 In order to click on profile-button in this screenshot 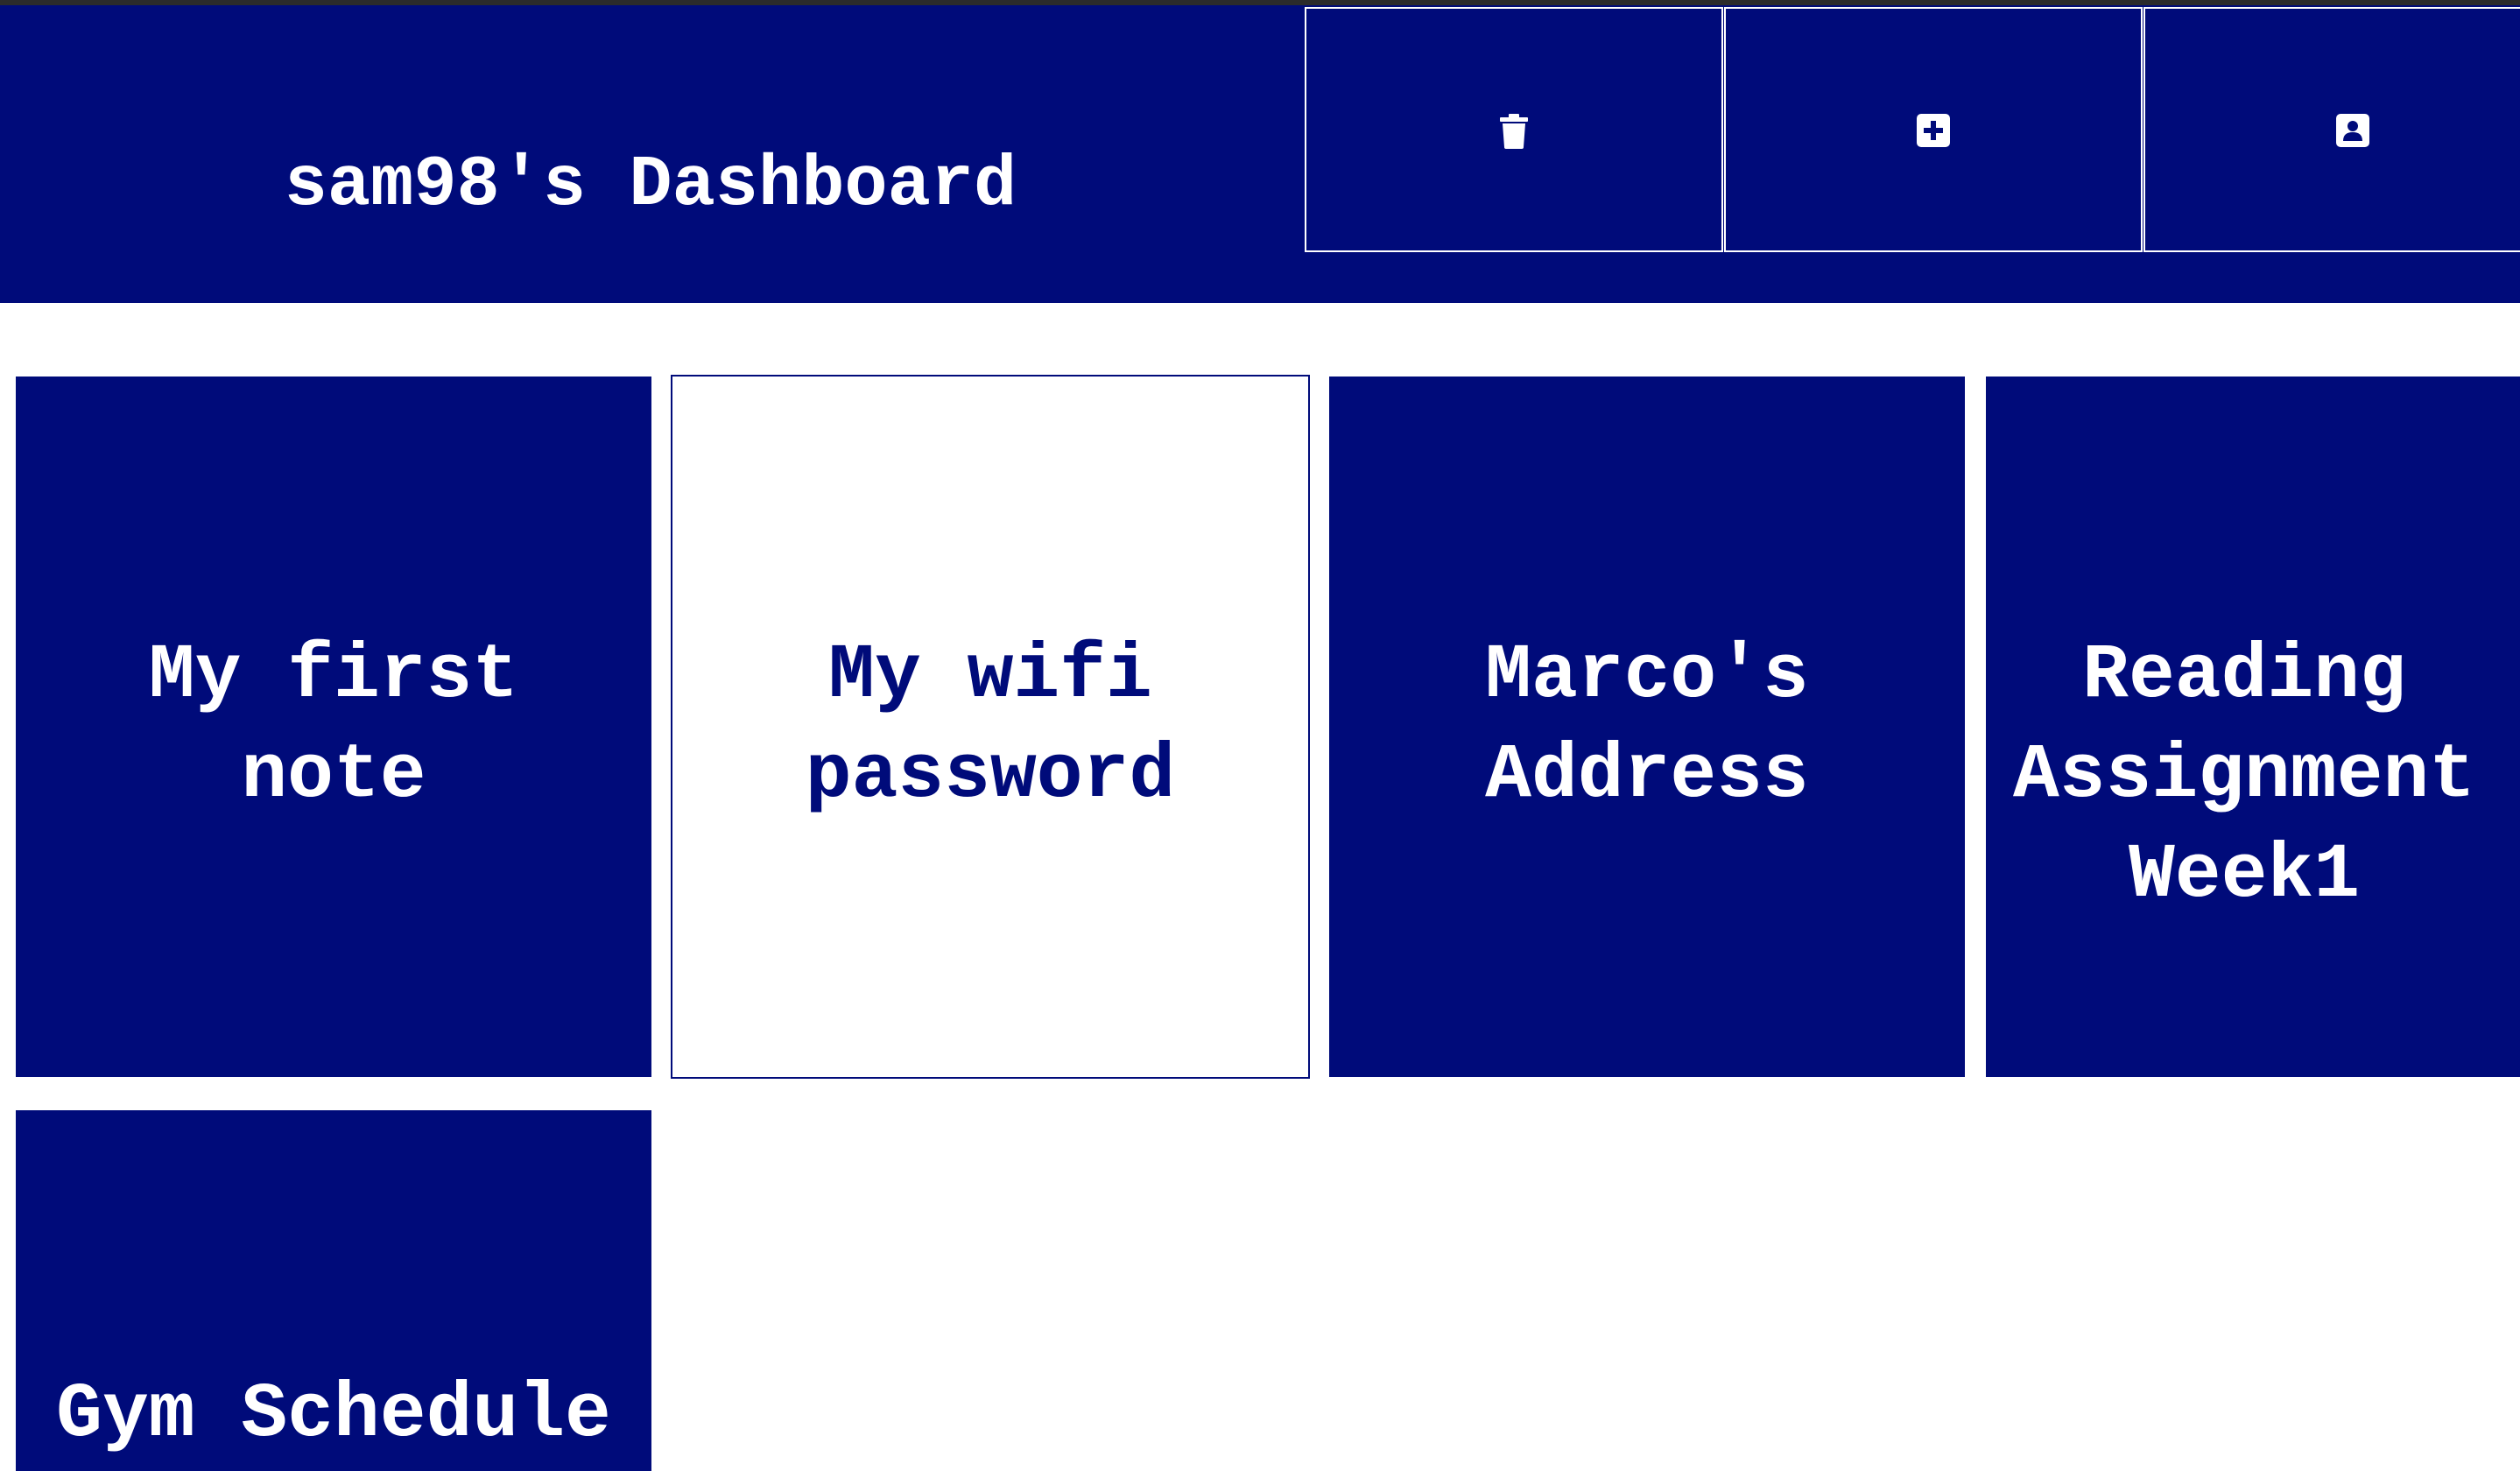, I will do `click(2331, 129)`.